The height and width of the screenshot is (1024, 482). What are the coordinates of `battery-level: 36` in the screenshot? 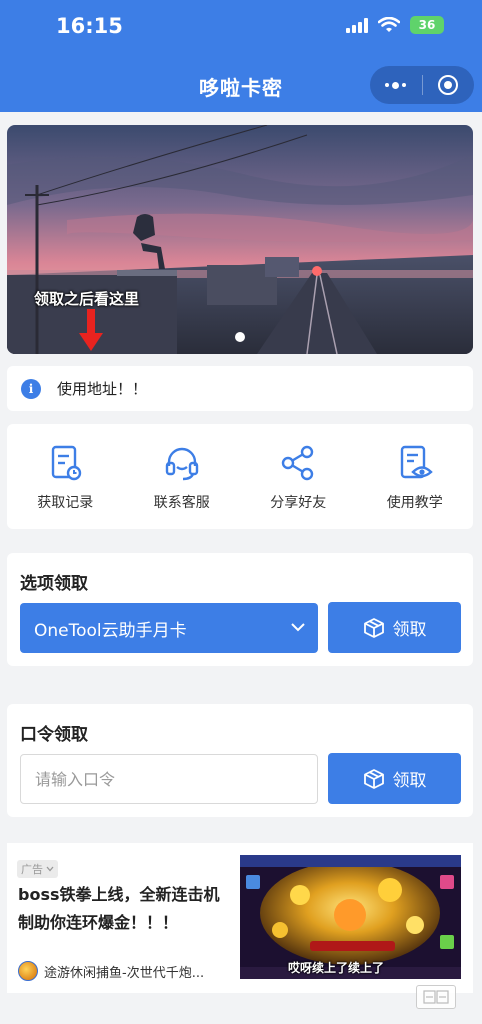 It's located at (427, 25).